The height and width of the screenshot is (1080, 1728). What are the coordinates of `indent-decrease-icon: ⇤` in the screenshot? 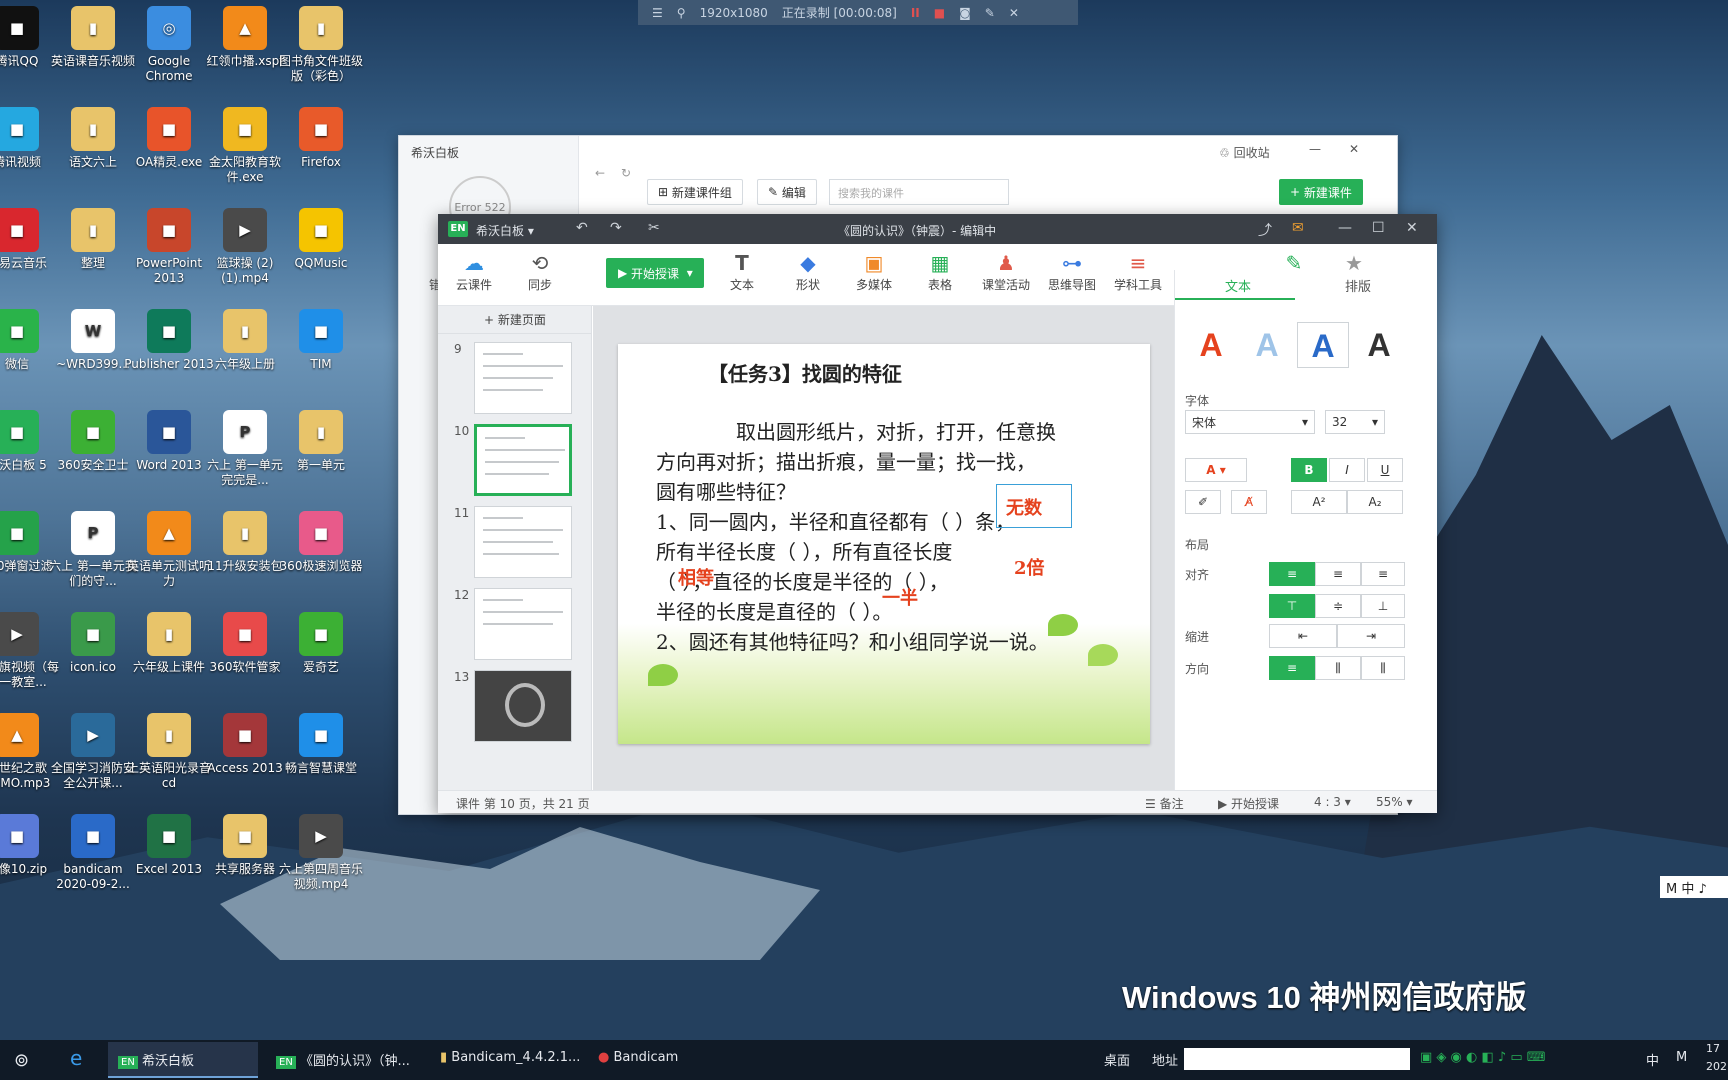 It's located at (1303, 636).